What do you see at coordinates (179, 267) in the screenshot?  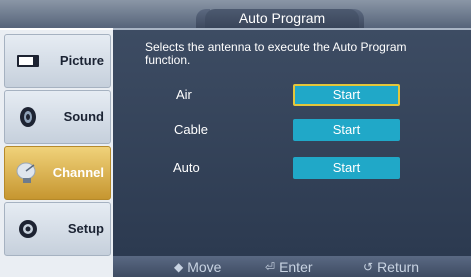 I see `up-down-arrows-icon: ◆` at bounding box center [179, 267].